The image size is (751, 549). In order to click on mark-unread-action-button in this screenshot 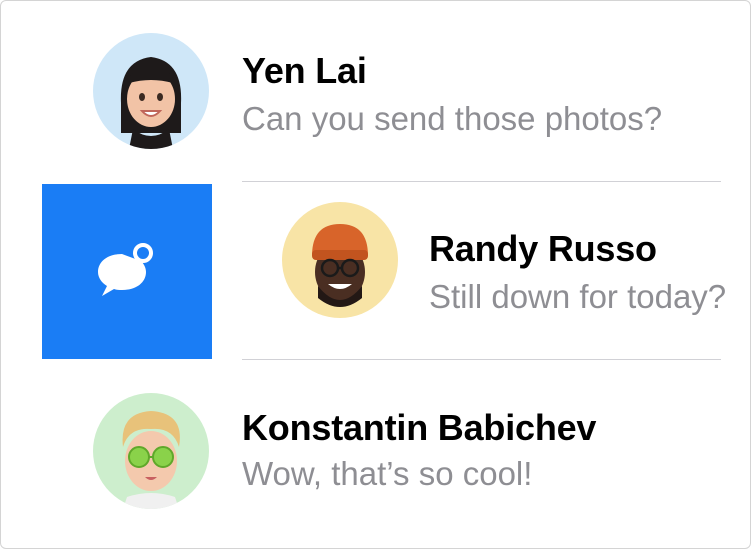, I will do `click(127, 271)`.